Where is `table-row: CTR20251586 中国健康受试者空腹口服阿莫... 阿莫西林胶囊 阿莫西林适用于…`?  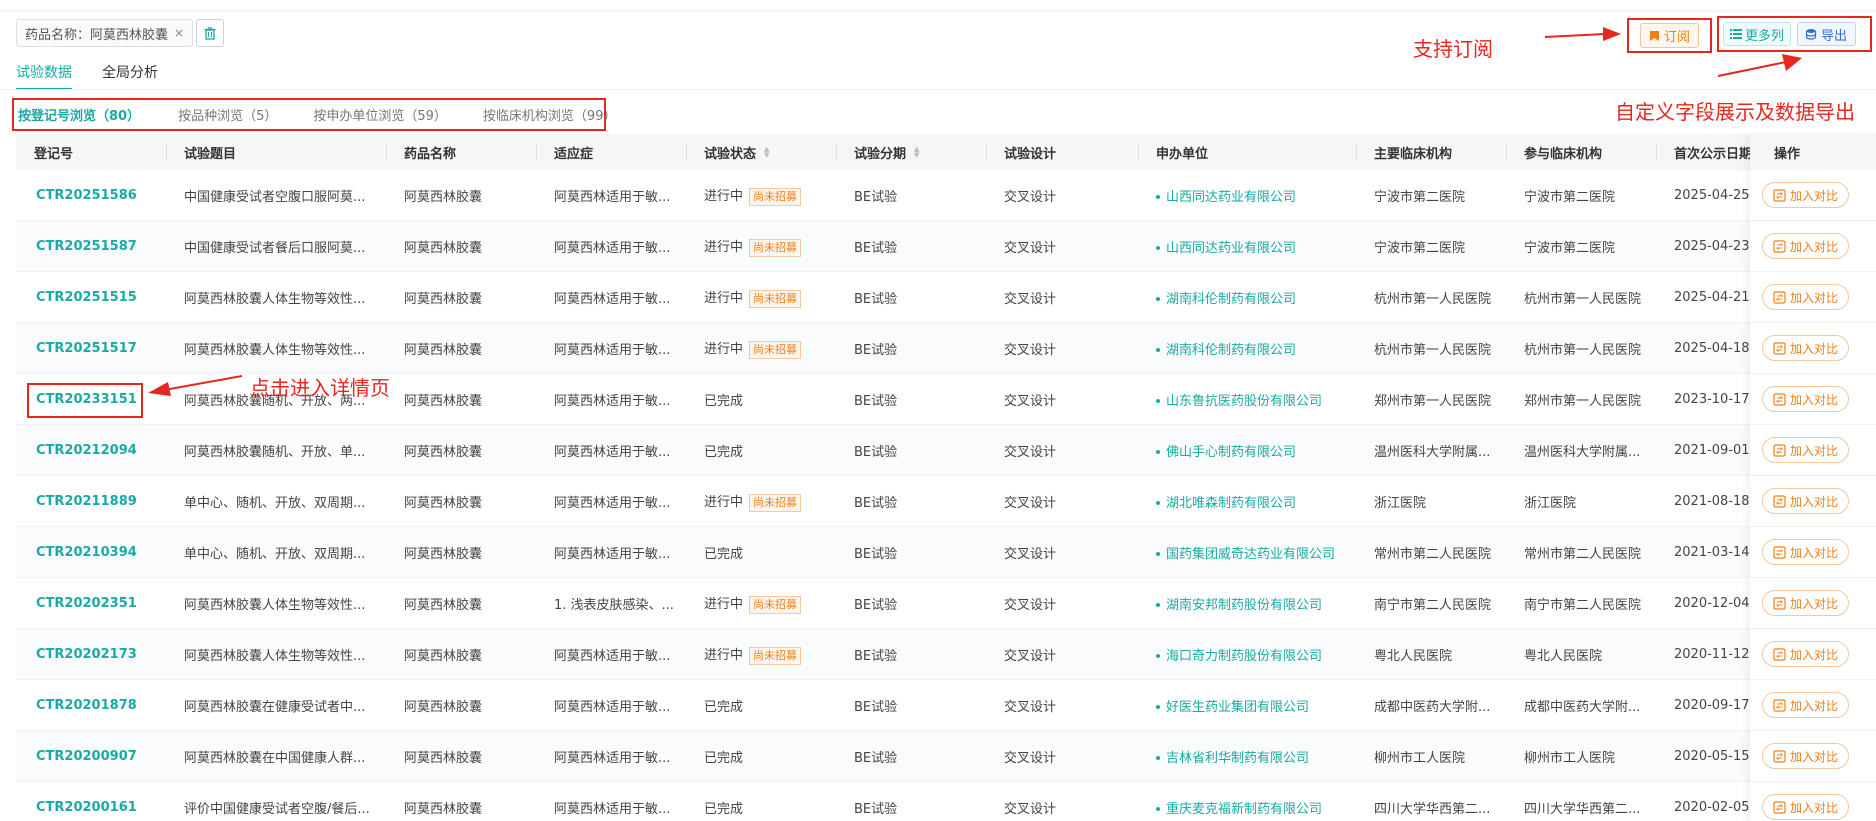 table-row: CTR20251586 中国健康受试者空腹口服阿莫... 阿莫西林胶囊 阿莫西林适用于… is located at coordinates (946, 195).